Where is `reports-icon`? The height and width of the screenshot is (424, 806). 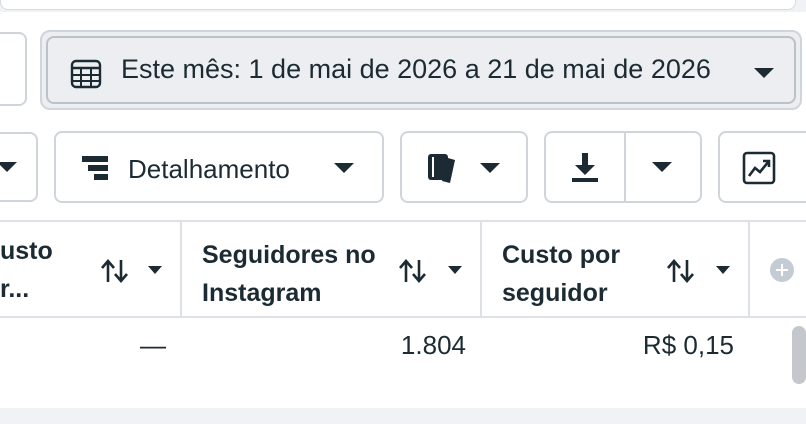 reports-icon is located at coordinates (441, 170).